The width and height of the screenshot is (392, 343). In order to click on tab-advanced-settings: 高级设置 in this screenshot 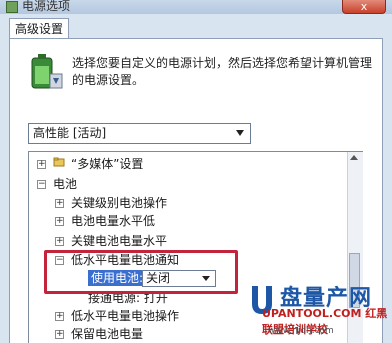, I will do `click(39, 28)`.